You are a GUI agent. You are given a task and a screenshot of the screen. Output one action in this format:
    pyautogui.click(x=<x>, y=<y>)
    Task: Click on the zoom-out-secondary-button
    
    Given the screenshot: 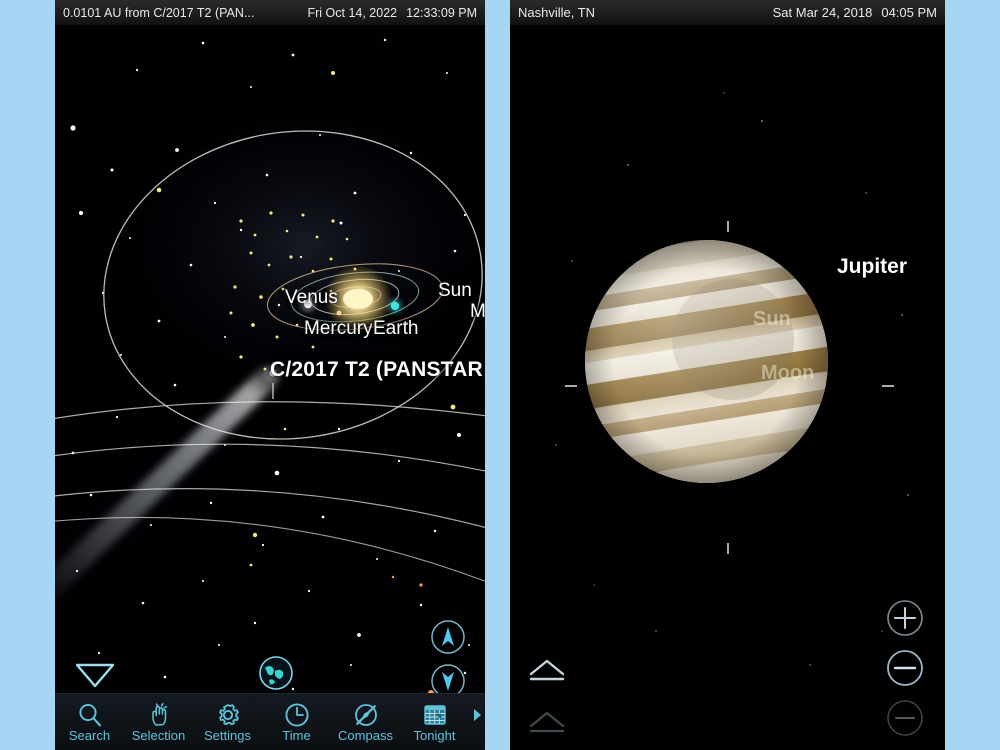 What is the action you would take?
    pyautogui.click(x=905, y=718)
    